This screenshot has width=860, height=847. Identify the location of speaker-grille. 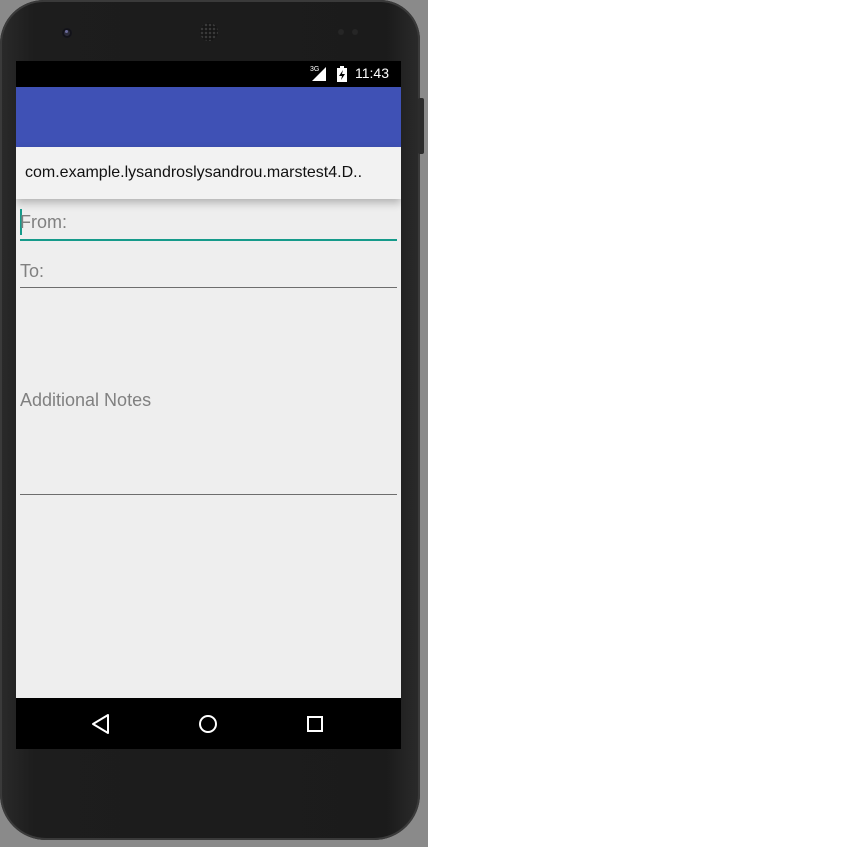
(209, 32).